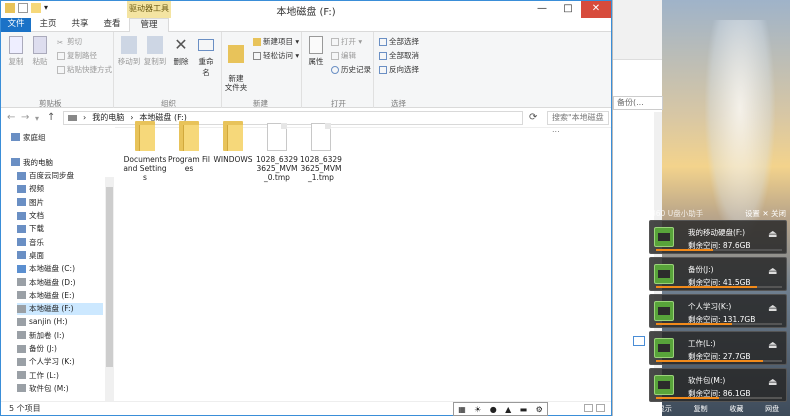 Image resolution: width=790 pixels, height=416 pixels. What do you see at coordinates (772, 410) in the screenshot?
I see `usb-footer-button: 网盘` at bounding box center [772, 410].